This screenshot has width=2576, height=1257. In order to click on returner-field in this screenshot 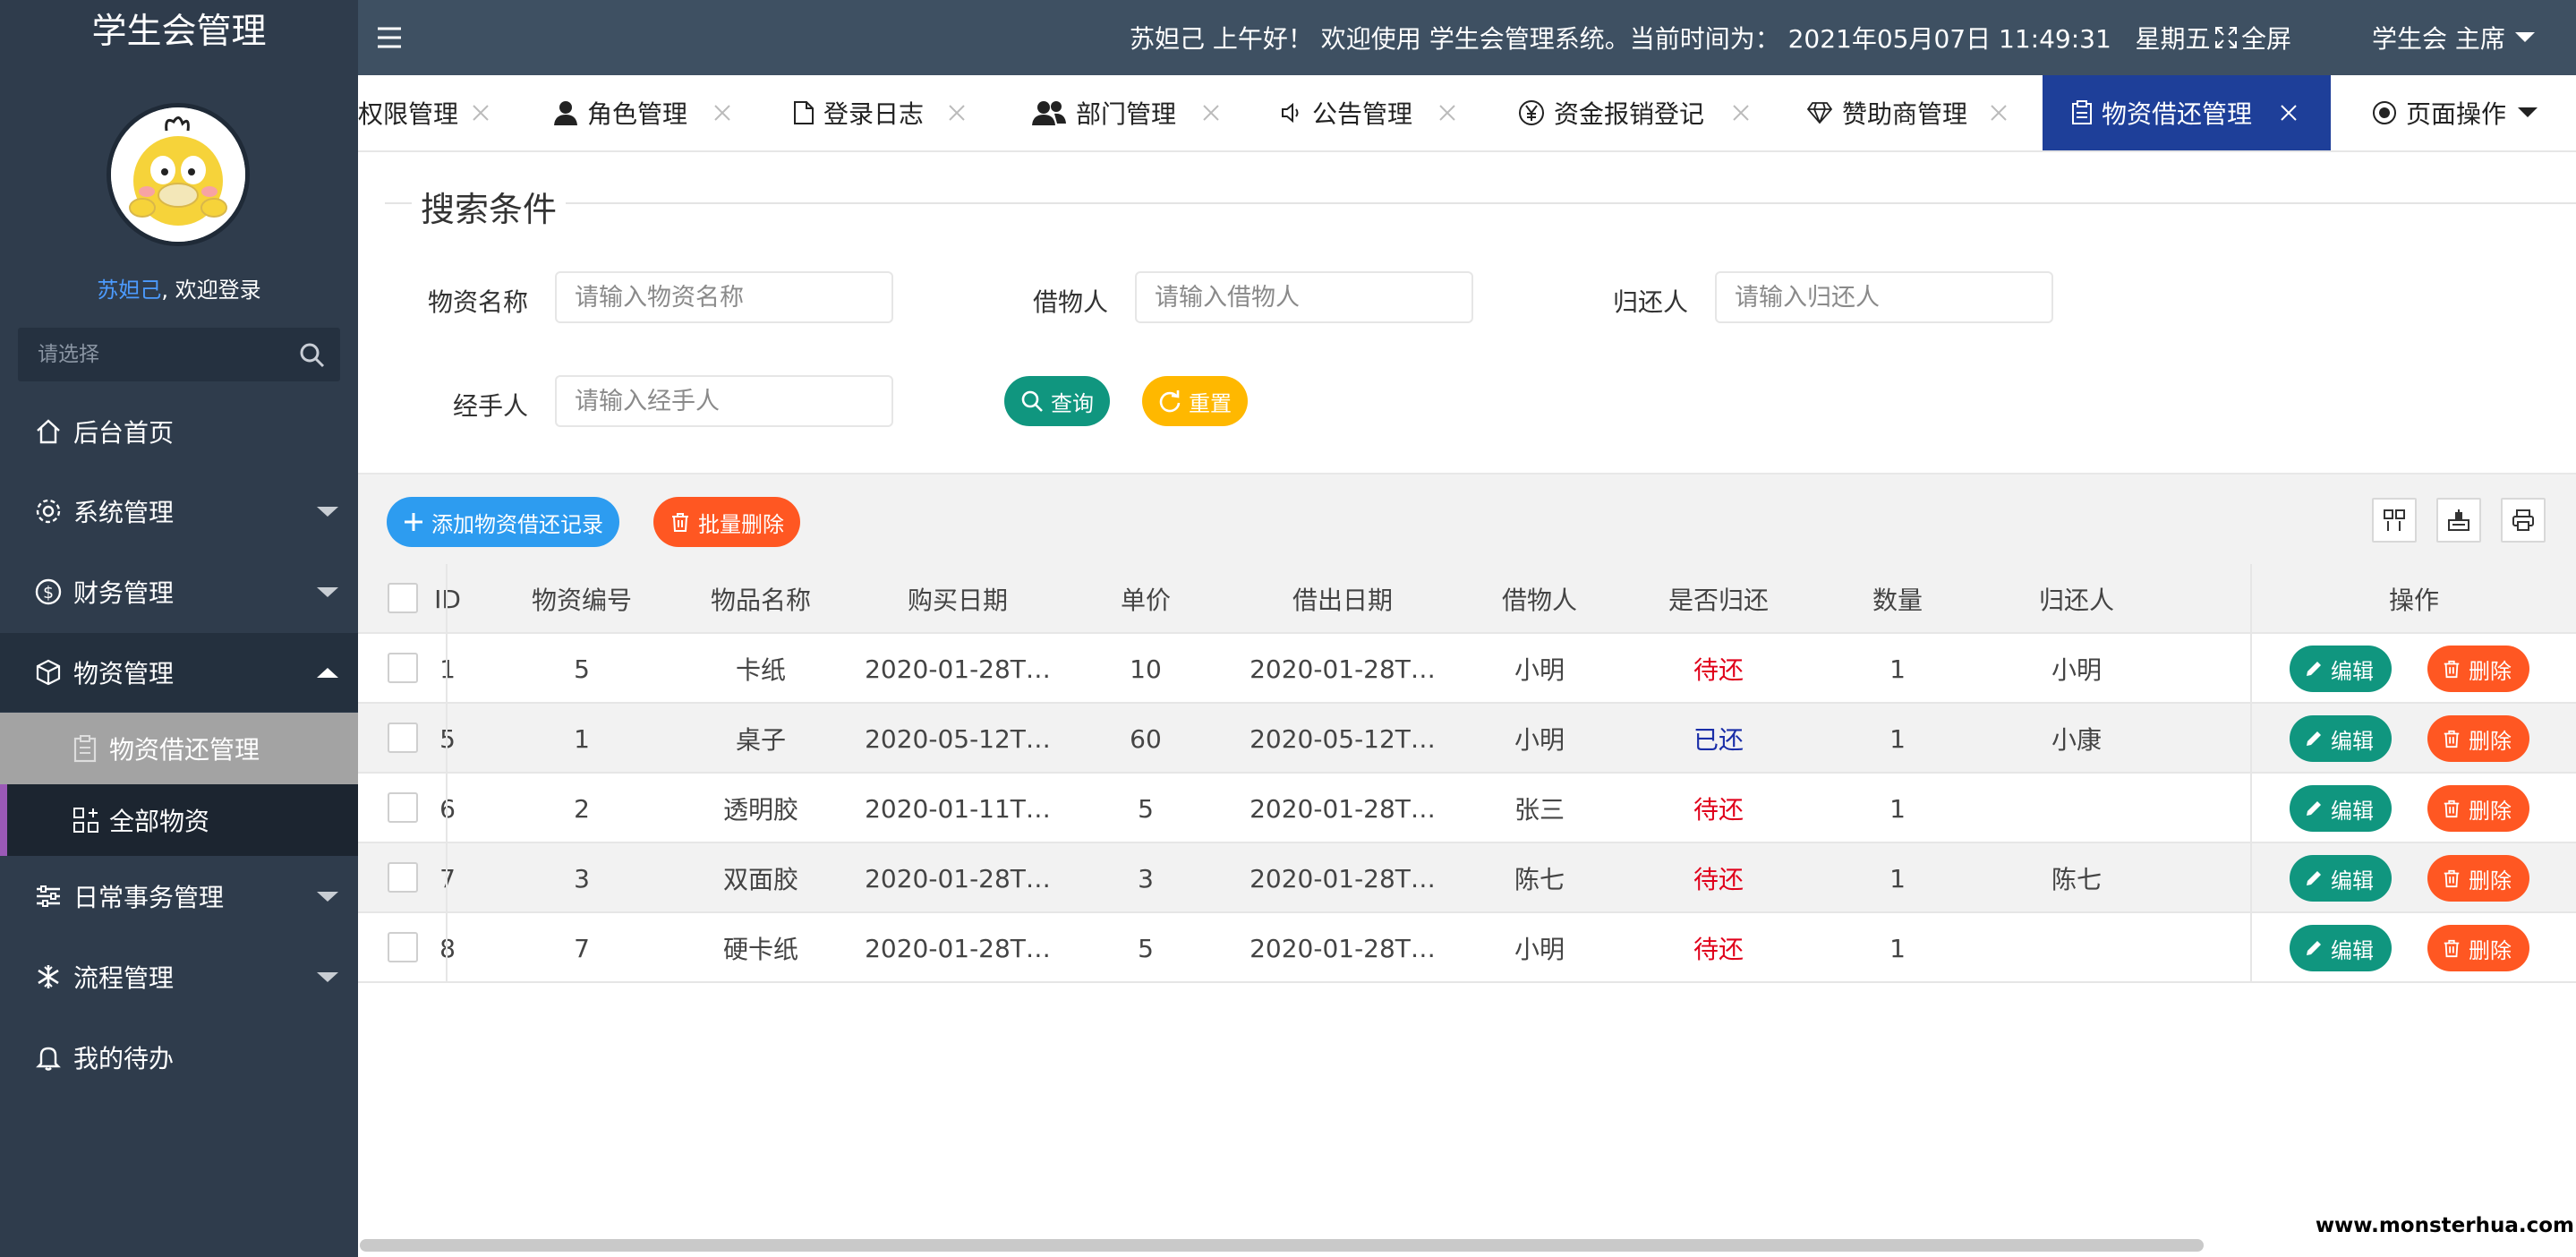, I will do `click(1884, 297)`.